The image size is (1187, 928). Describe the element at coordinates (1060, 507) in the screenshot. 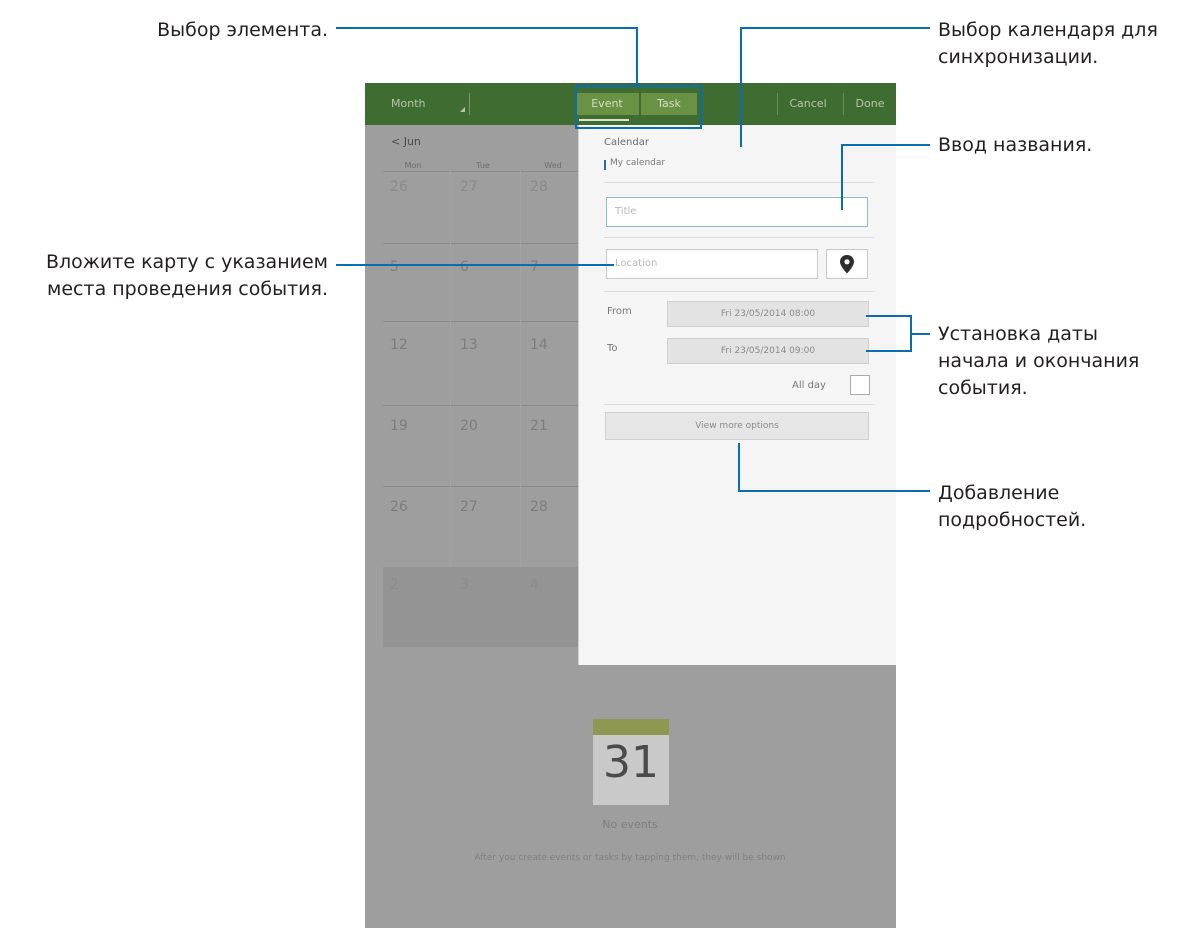

I see `callout-add-details: Добавление подробностей.` at that location.